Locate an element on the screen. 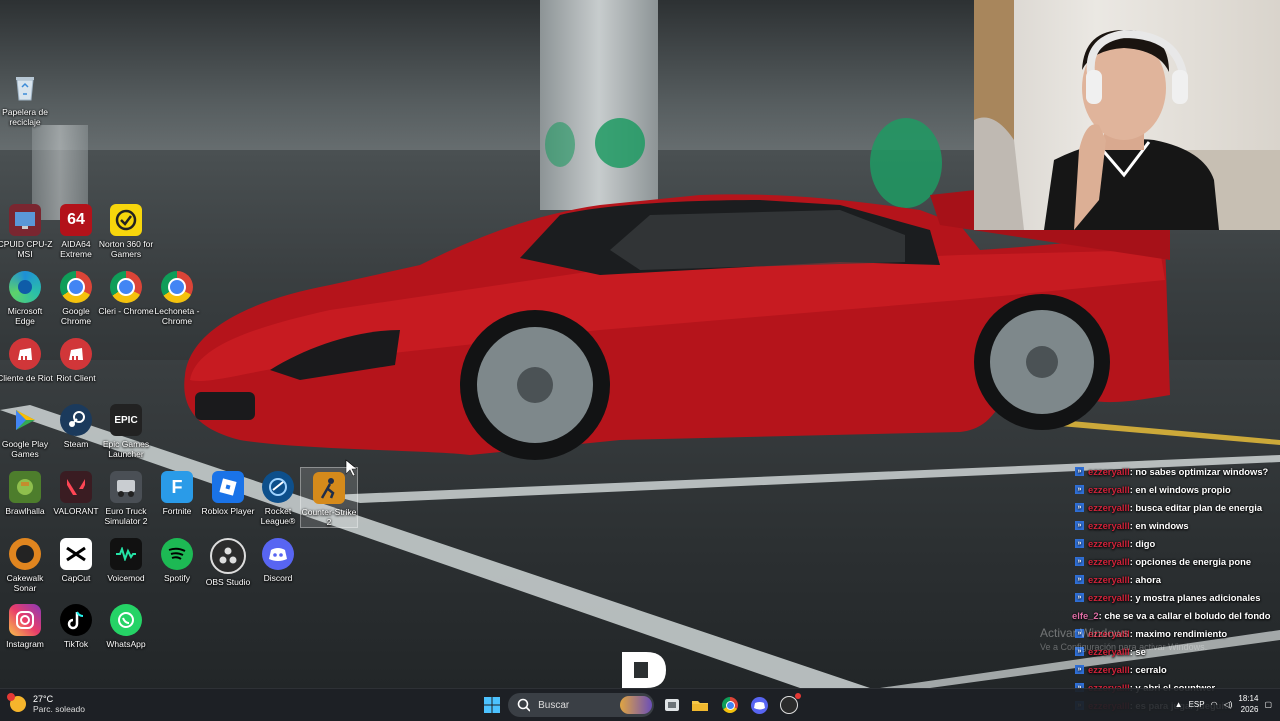 This screenshot has height=721, width=1280. taskbar-file-explorer is located at coordinates (700, 705).